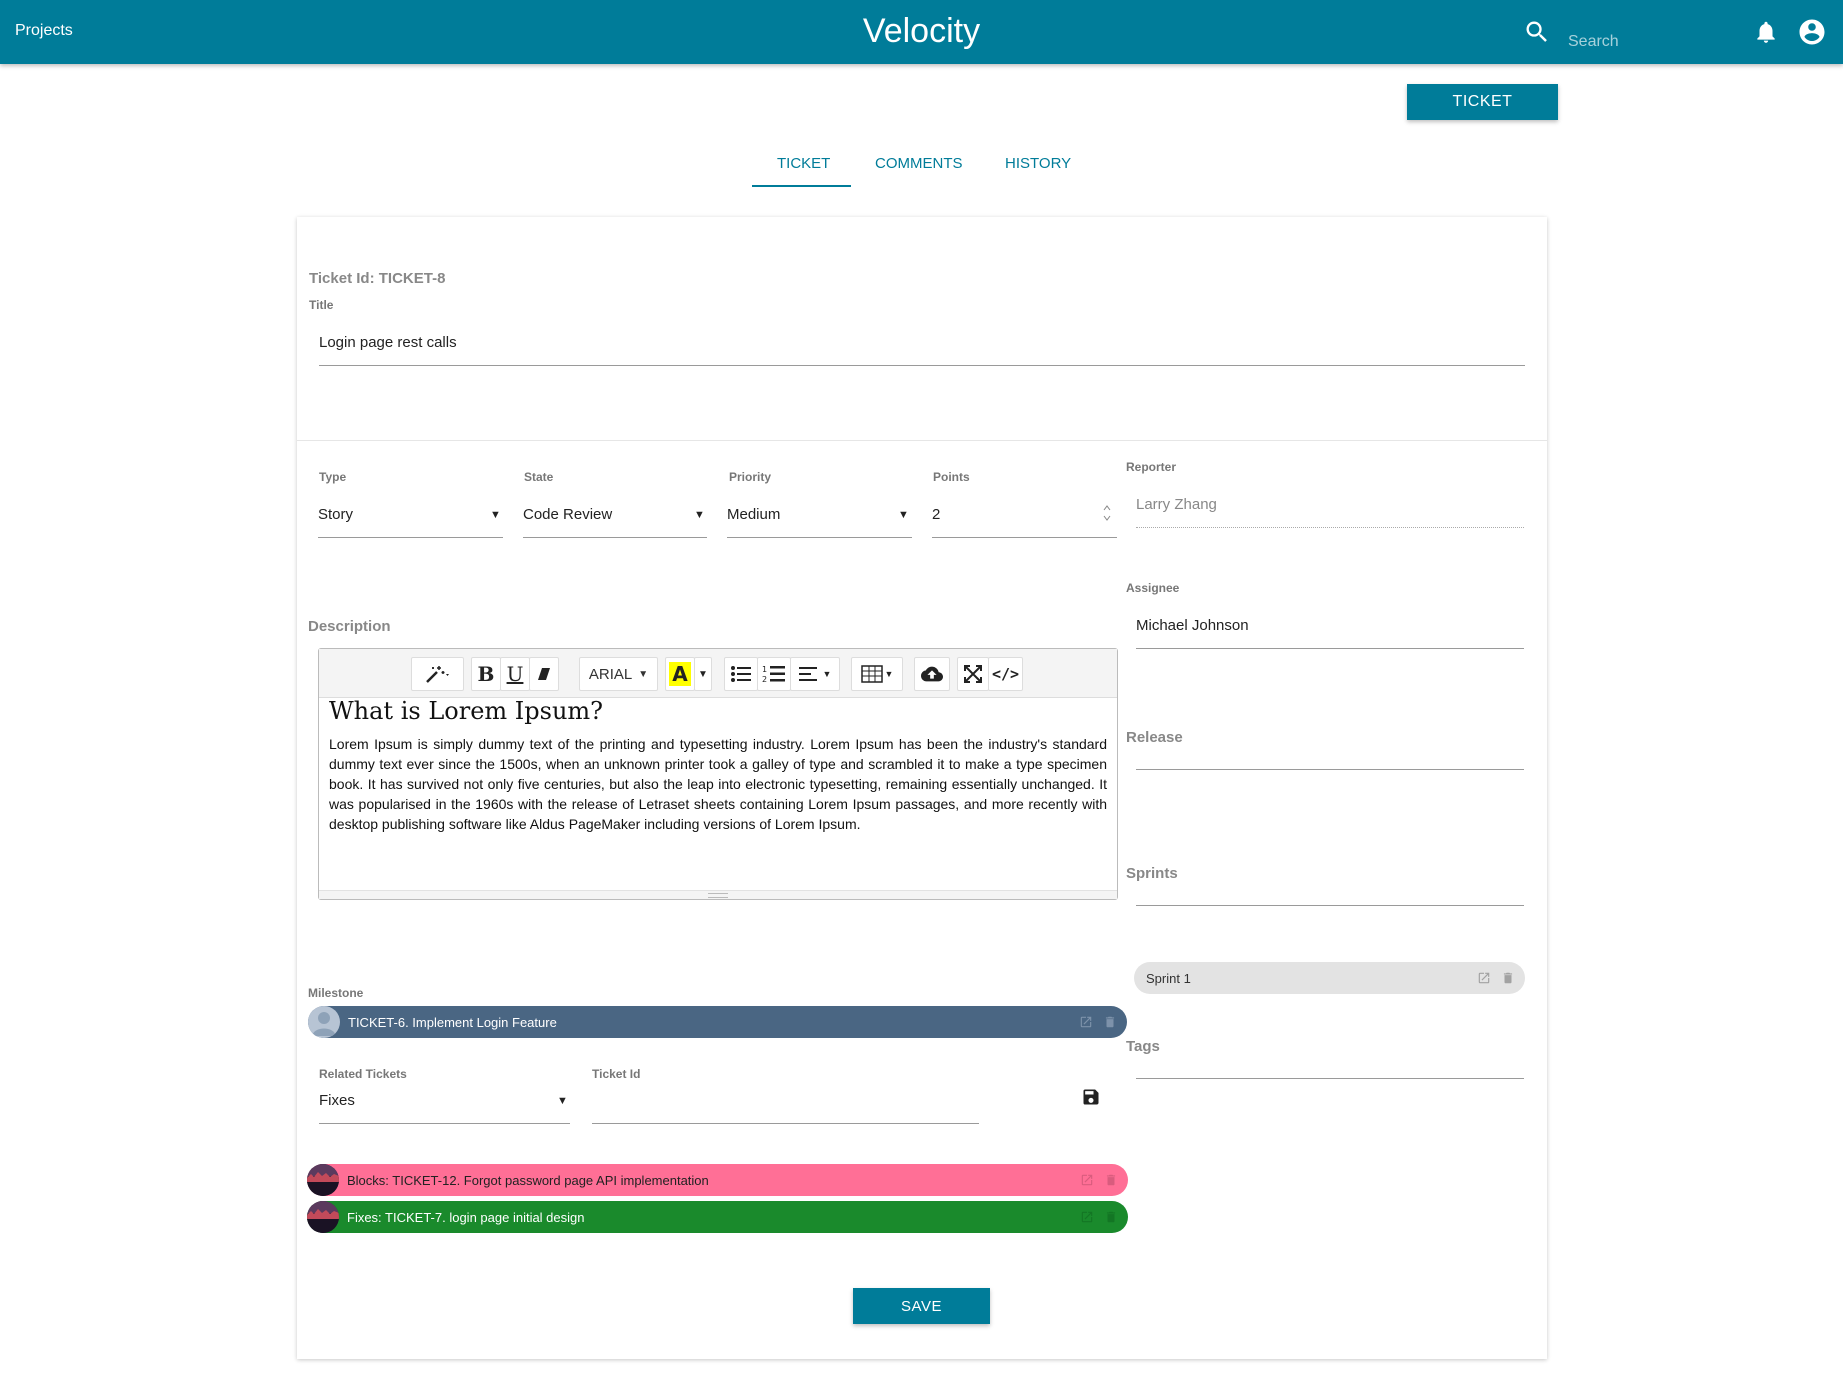 This screenshot has width=1843, height=1395. I want to click on related-type-underline, so click(444, 1123).